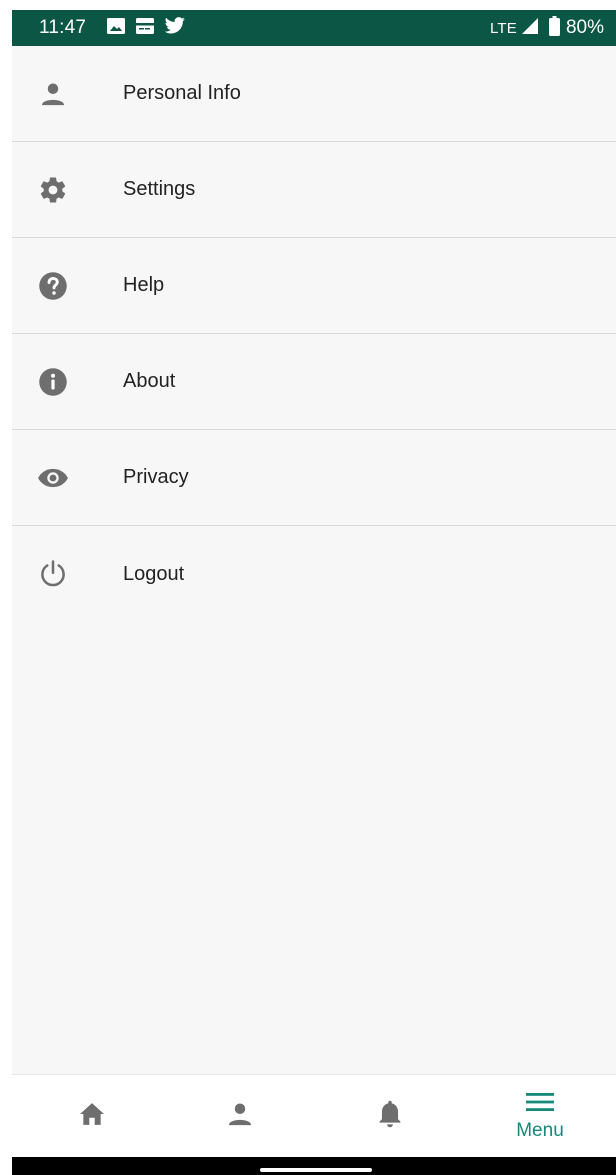  I want to click on eye-icon, so click(53, 478).